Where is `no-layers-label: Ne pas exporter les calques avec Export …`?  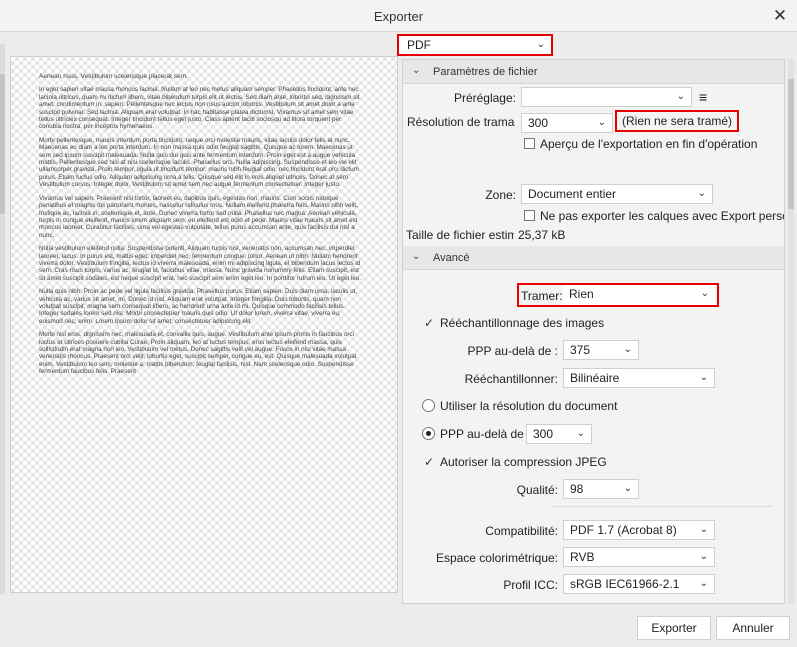 no-layers-label: Ne pas exporter les calques avec Export … is located at coordinates (662, 216).